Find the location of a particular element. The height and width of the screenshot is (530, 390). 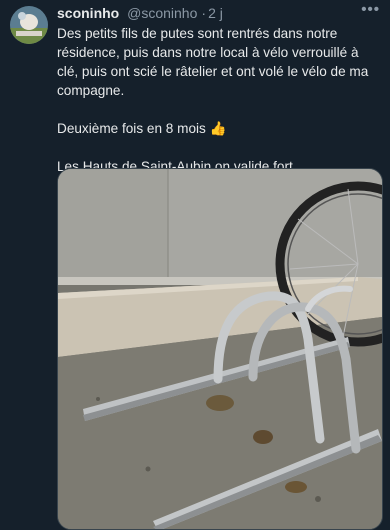

avatar-image is located at coordinates (29, 25).